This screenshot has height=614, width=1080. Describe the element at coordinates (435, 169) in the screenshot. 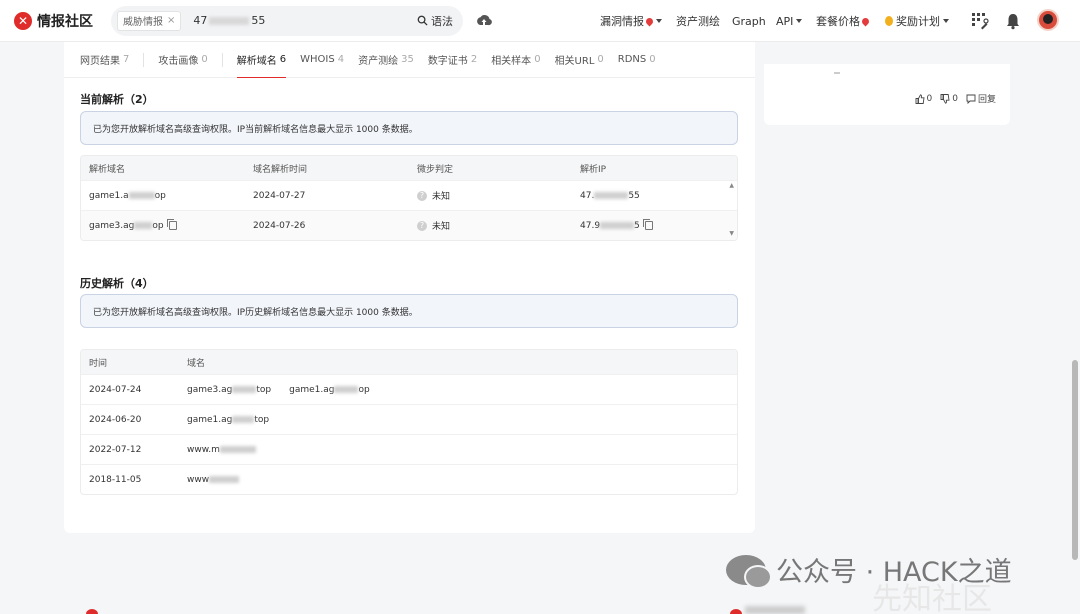

I see `column-header: 微步判定` at that location.